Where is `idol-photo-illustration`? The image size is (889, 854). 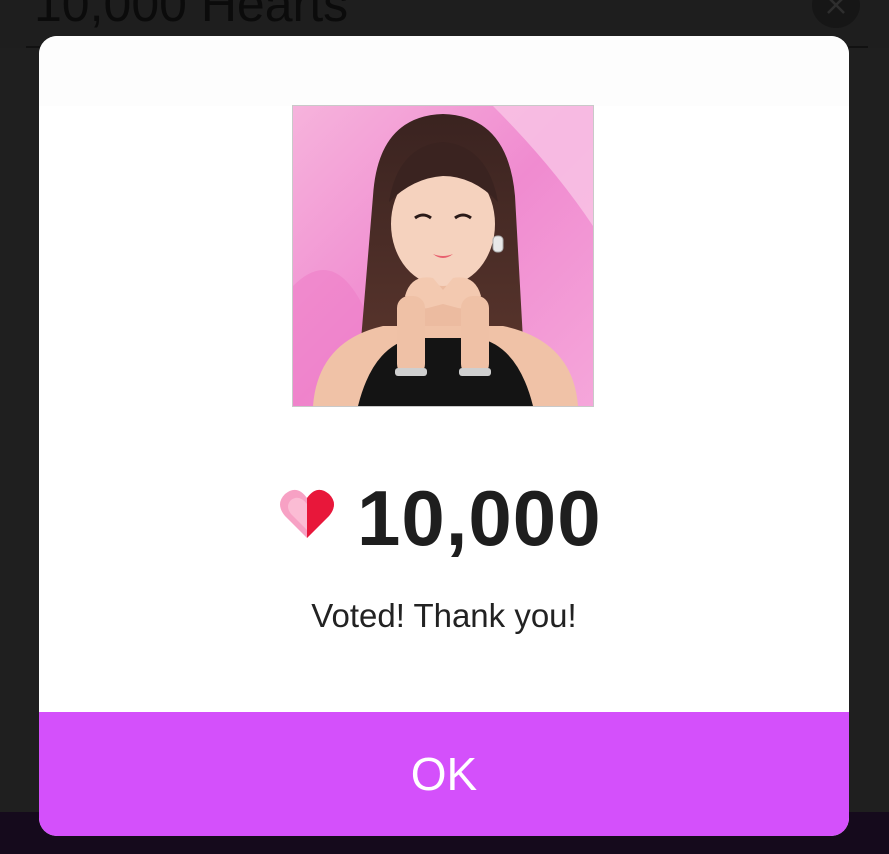 idol-photo-illustration is located at coordinates (443, 256).